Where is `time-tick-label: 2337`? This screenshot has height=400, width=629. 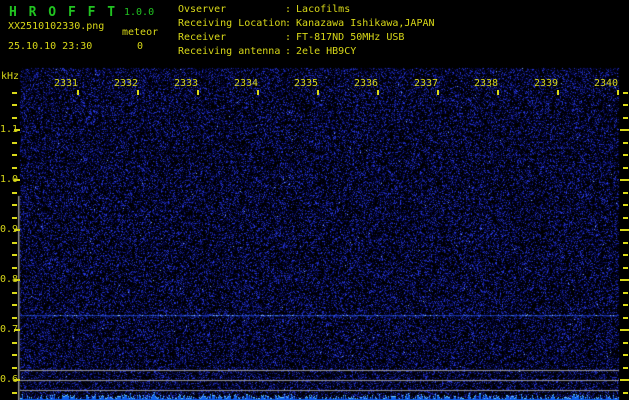
time-tick-label: 2337 is located at coordinates (426, 83).